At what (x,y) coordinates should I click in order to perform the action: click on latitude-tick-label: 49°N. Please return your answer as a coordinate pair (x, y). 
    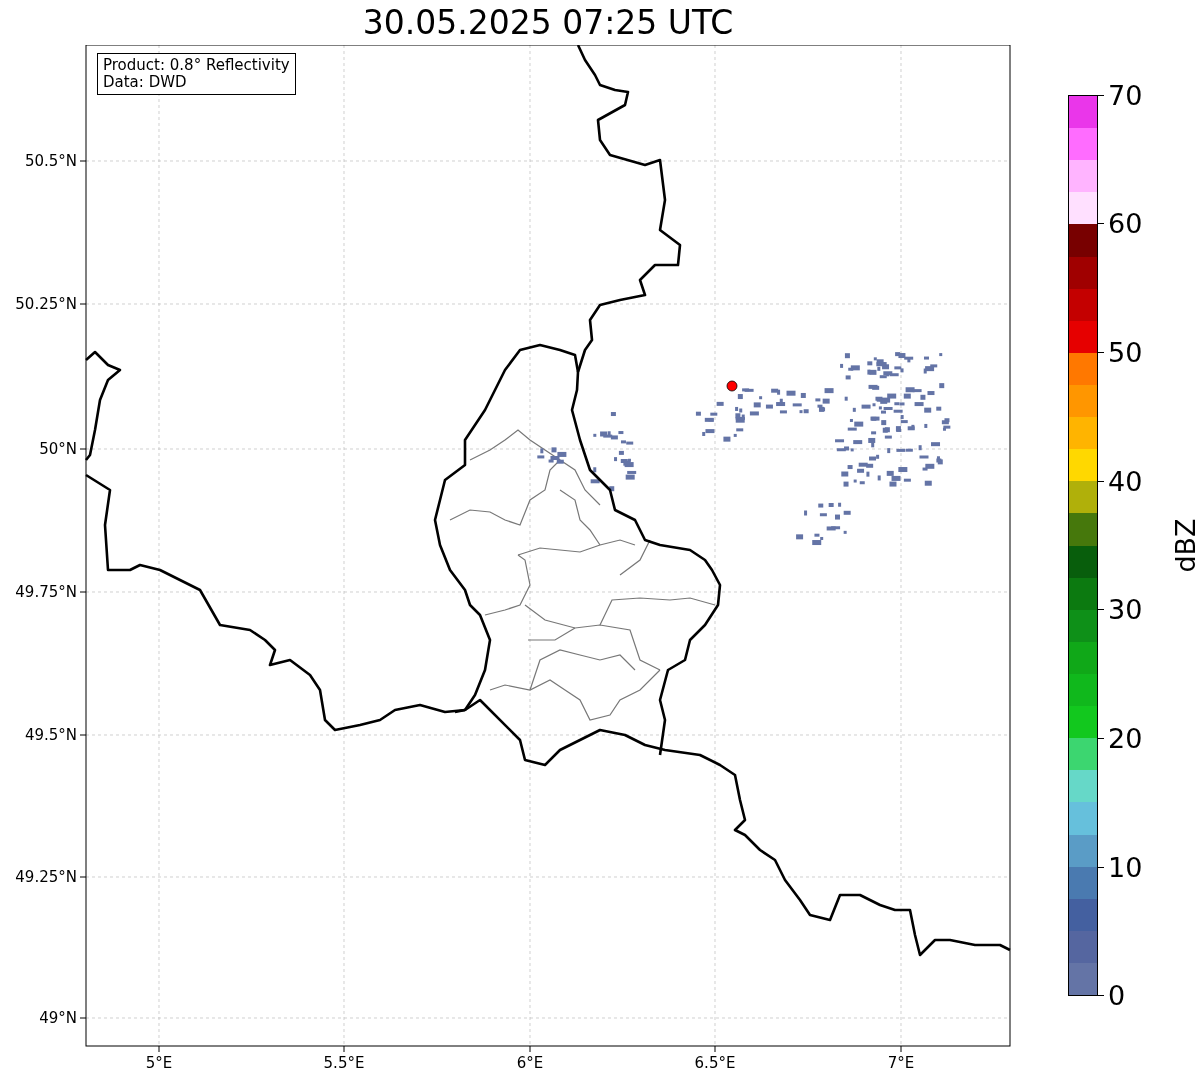
    Looking at the image, I should click on (58, 1018).